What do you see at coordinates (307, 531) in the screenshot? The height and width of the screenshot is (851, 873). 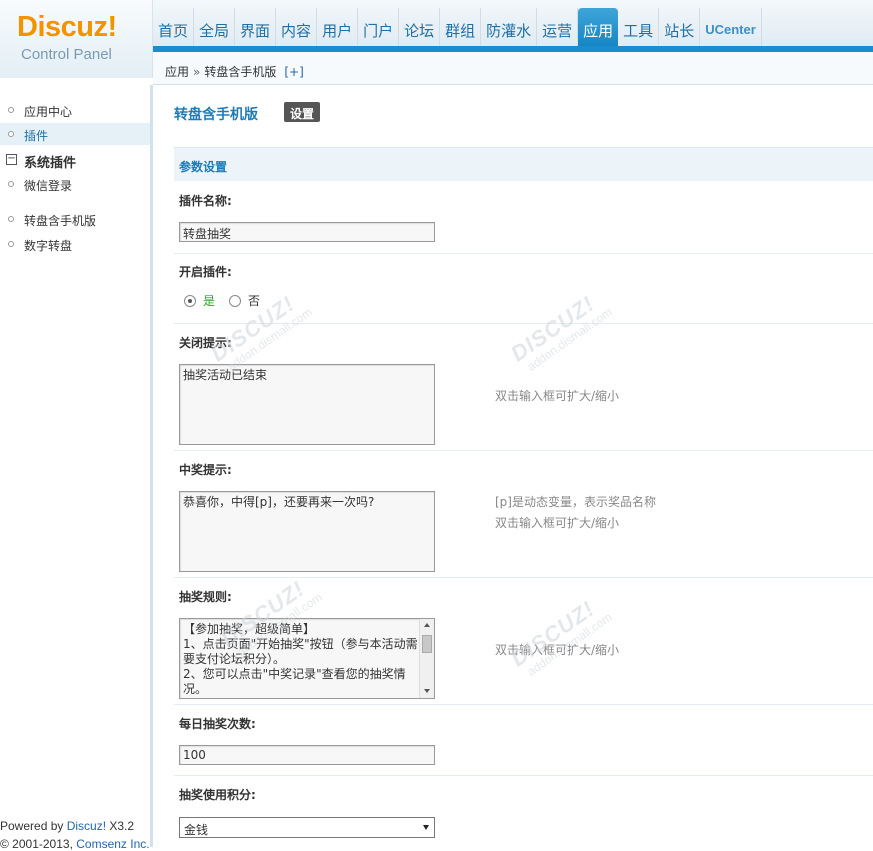 I see `win-message-textarea: 恭喜你，中得[p]，还要再来一次吗?` at bounding box center [307, 531].